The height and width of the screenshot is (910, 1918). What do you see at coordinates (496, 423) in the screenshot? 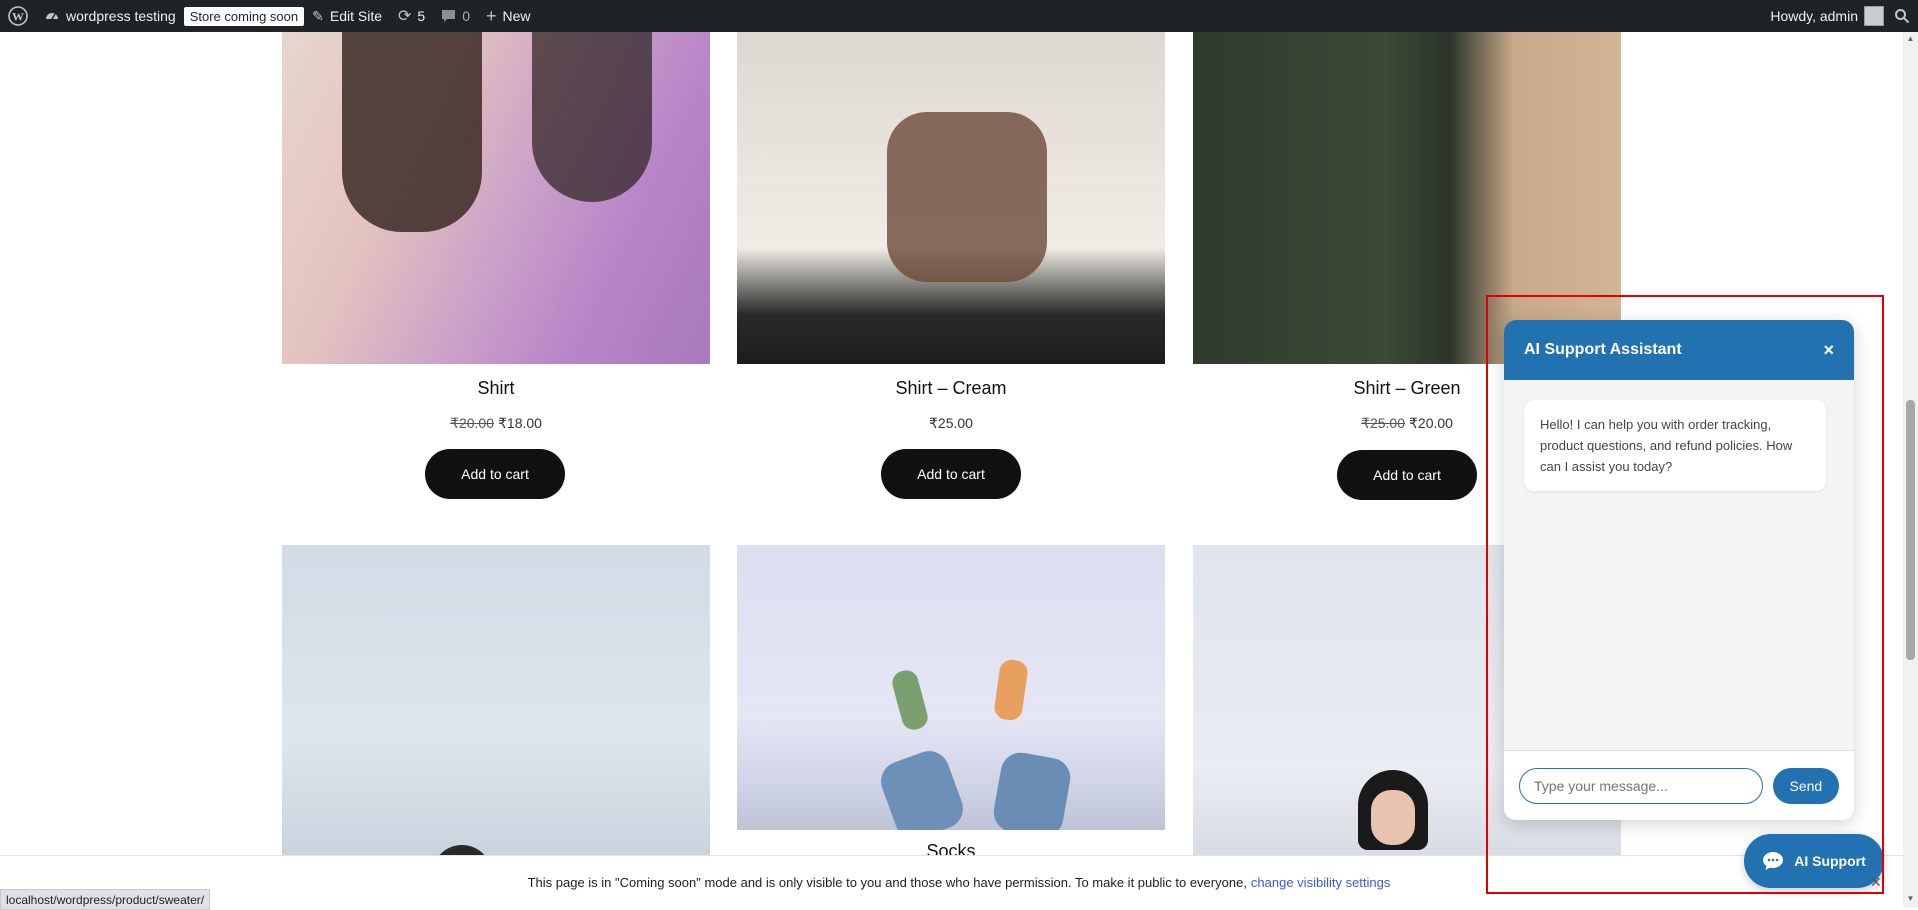
I see `product-price: ₹20.00 ₹18.00` at bounding box center [496, 423].